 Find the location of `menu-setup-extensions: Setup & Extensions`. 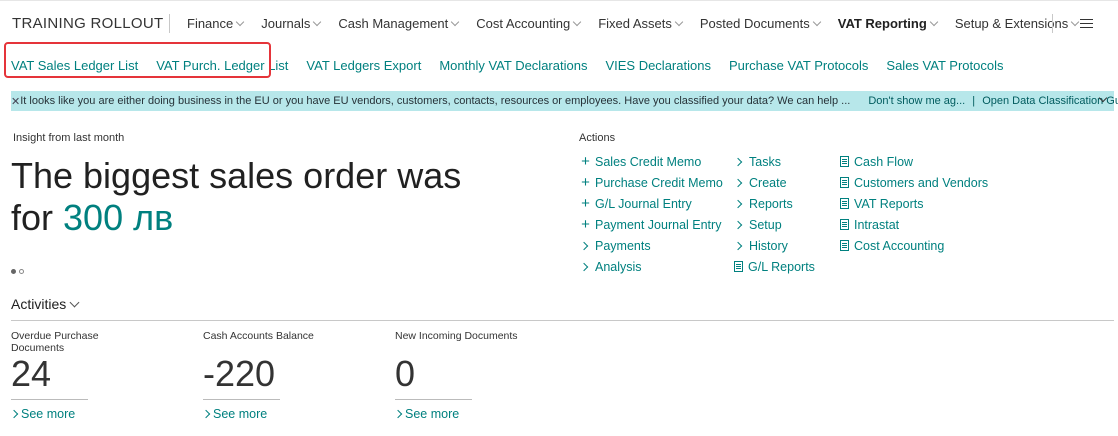

menu-setup-extensions: Setup & Extensions is located at coordinates (1016, 23).